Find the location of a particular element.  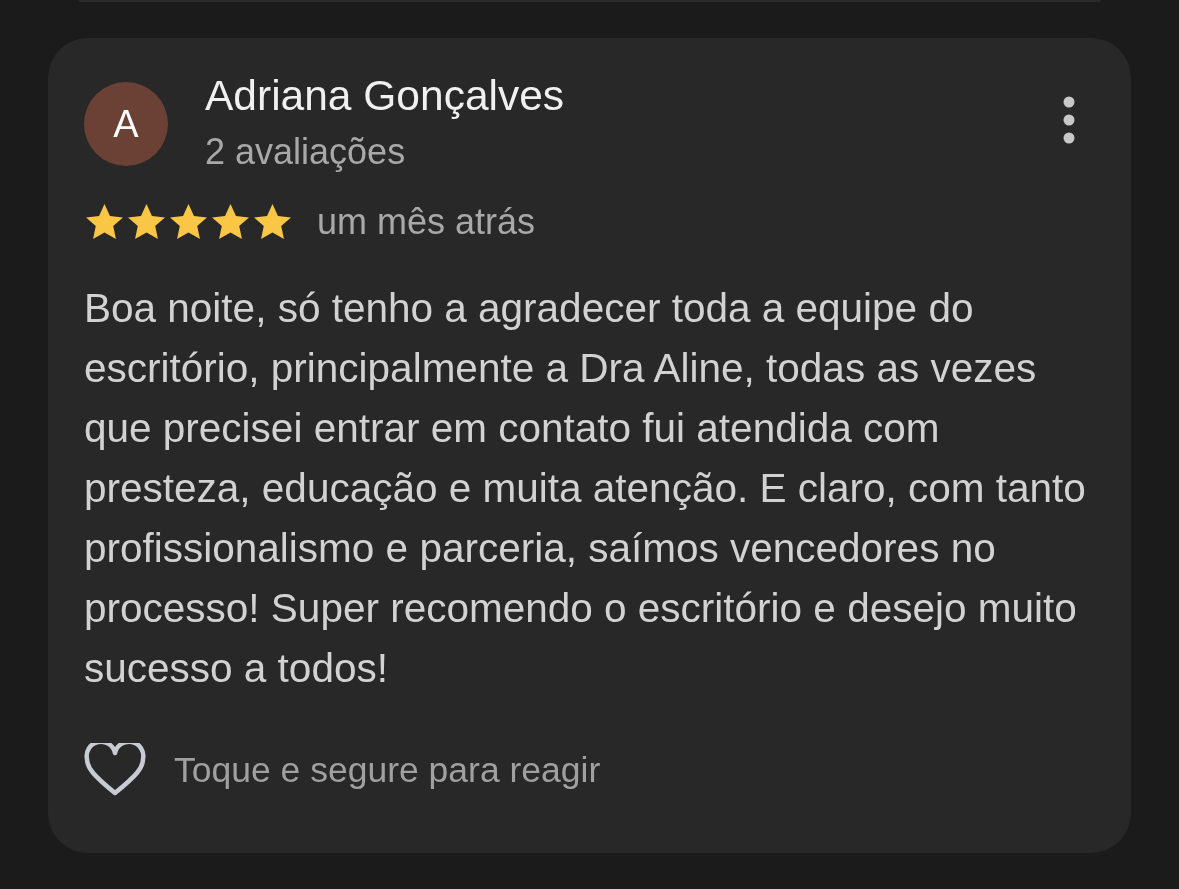

review-date: um mês atrás is located at coordinates (426, 222).